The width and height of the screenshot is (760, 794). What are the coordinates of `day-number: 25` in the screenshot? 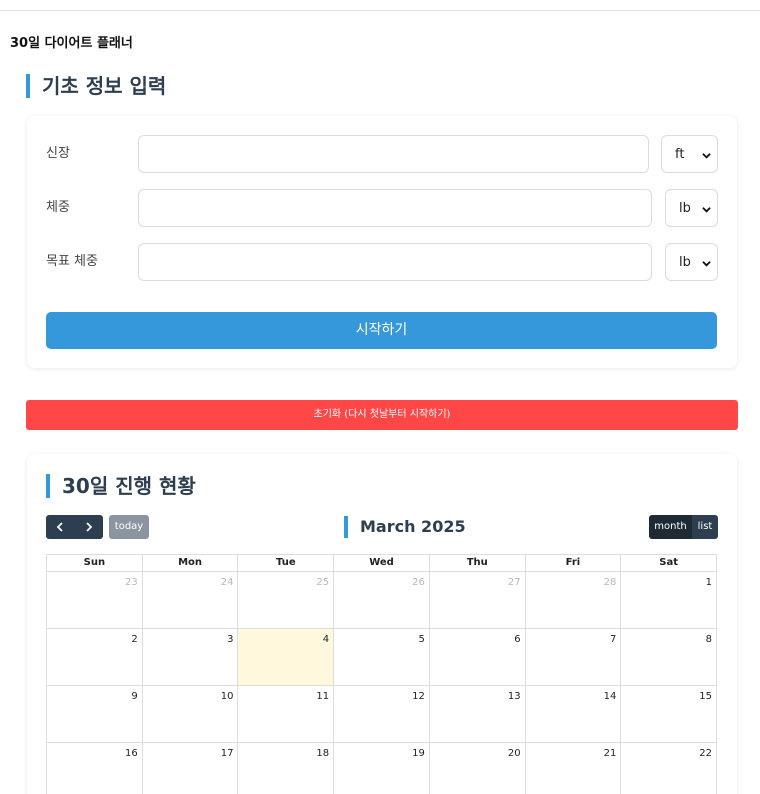 It's located at (323, 582).